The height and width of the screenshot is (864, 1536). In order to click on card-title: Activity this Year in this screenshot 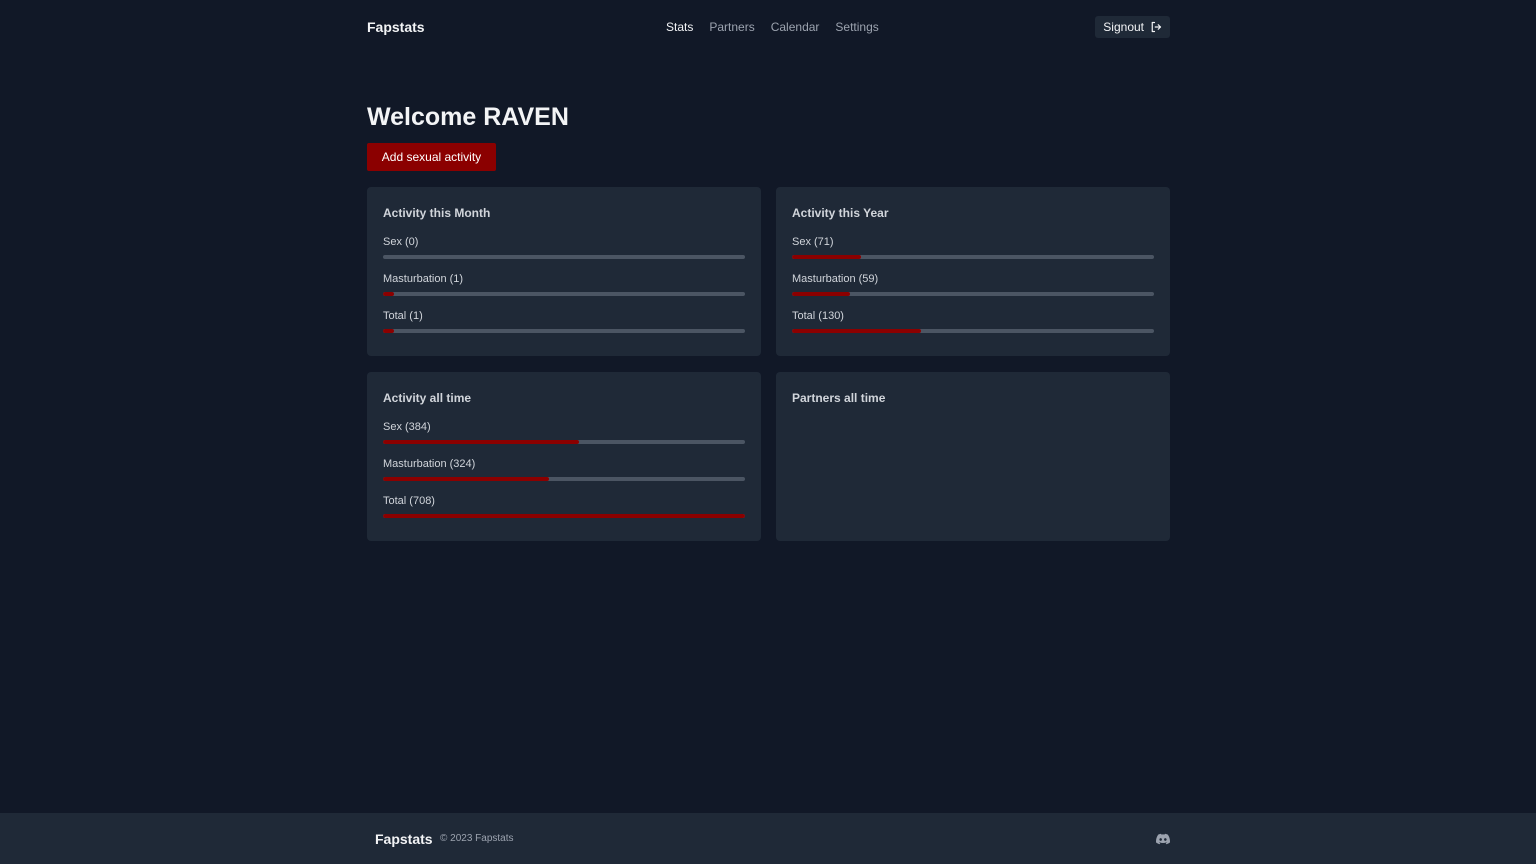, I will do `click(840, 213)`.